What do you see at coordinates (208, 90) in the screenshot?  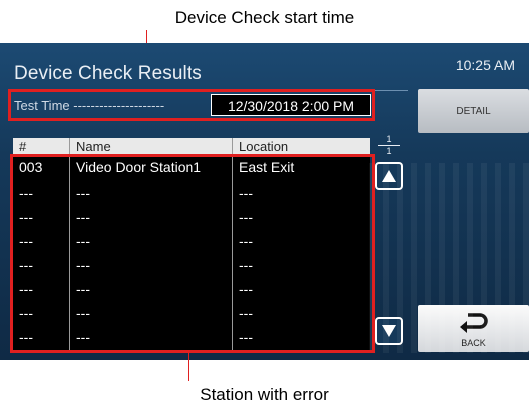 I see `title-divider` at bounding box center [208, 90].